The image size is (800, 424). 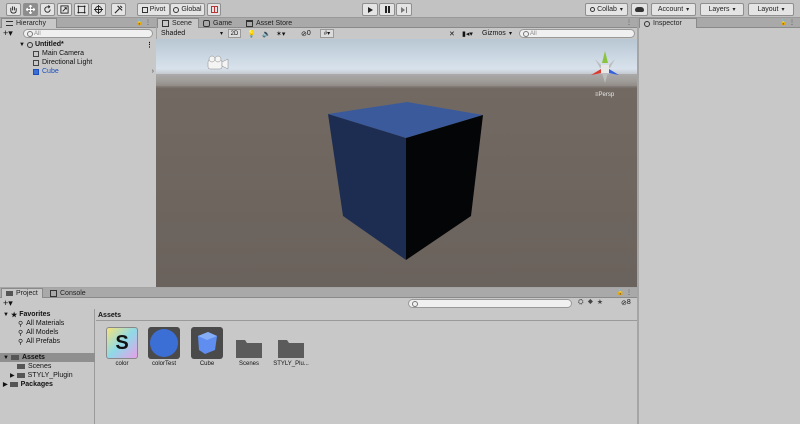 I want to click on scene-panel-menu-icon: ⋮, so click(x=630, y=22).